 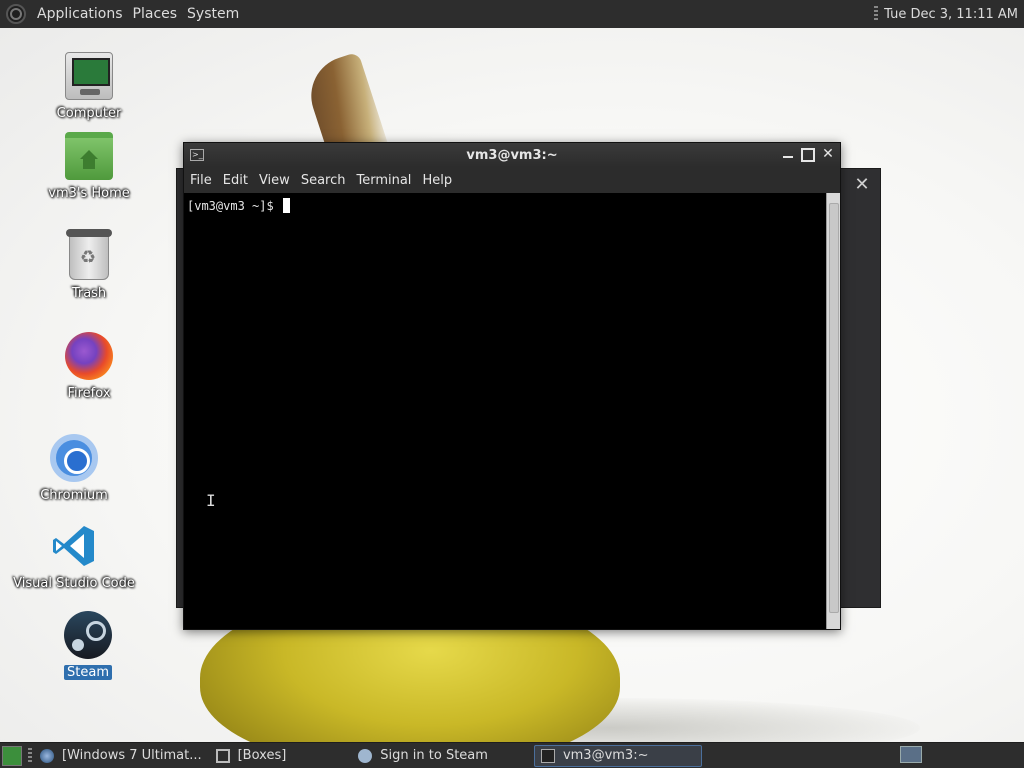 I want to click on desktop-icon-vscode: Visual Studio Code, so click(x=74, y=556).